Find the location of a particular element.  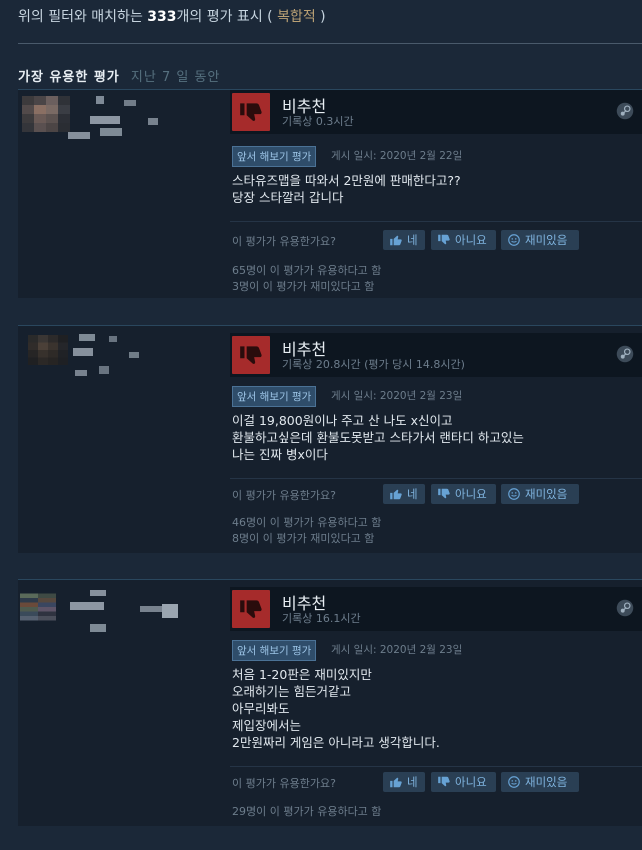

playtime: 기록상 0.3시간 is located at coordinates (318, 121).